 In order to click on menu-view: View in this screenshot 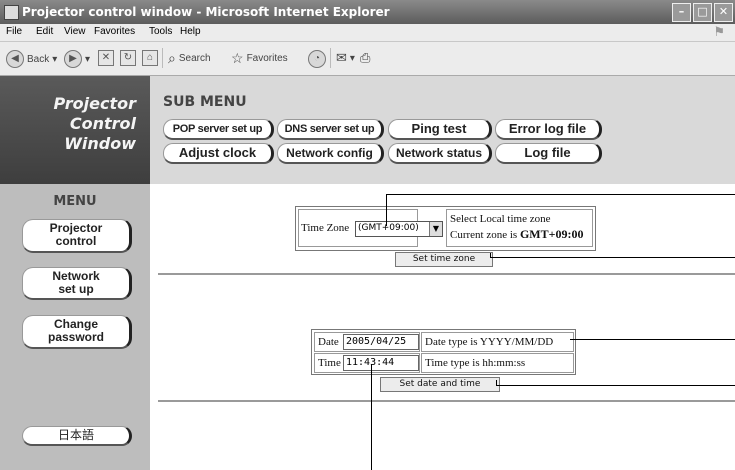, I will do `click(75, 31)`.